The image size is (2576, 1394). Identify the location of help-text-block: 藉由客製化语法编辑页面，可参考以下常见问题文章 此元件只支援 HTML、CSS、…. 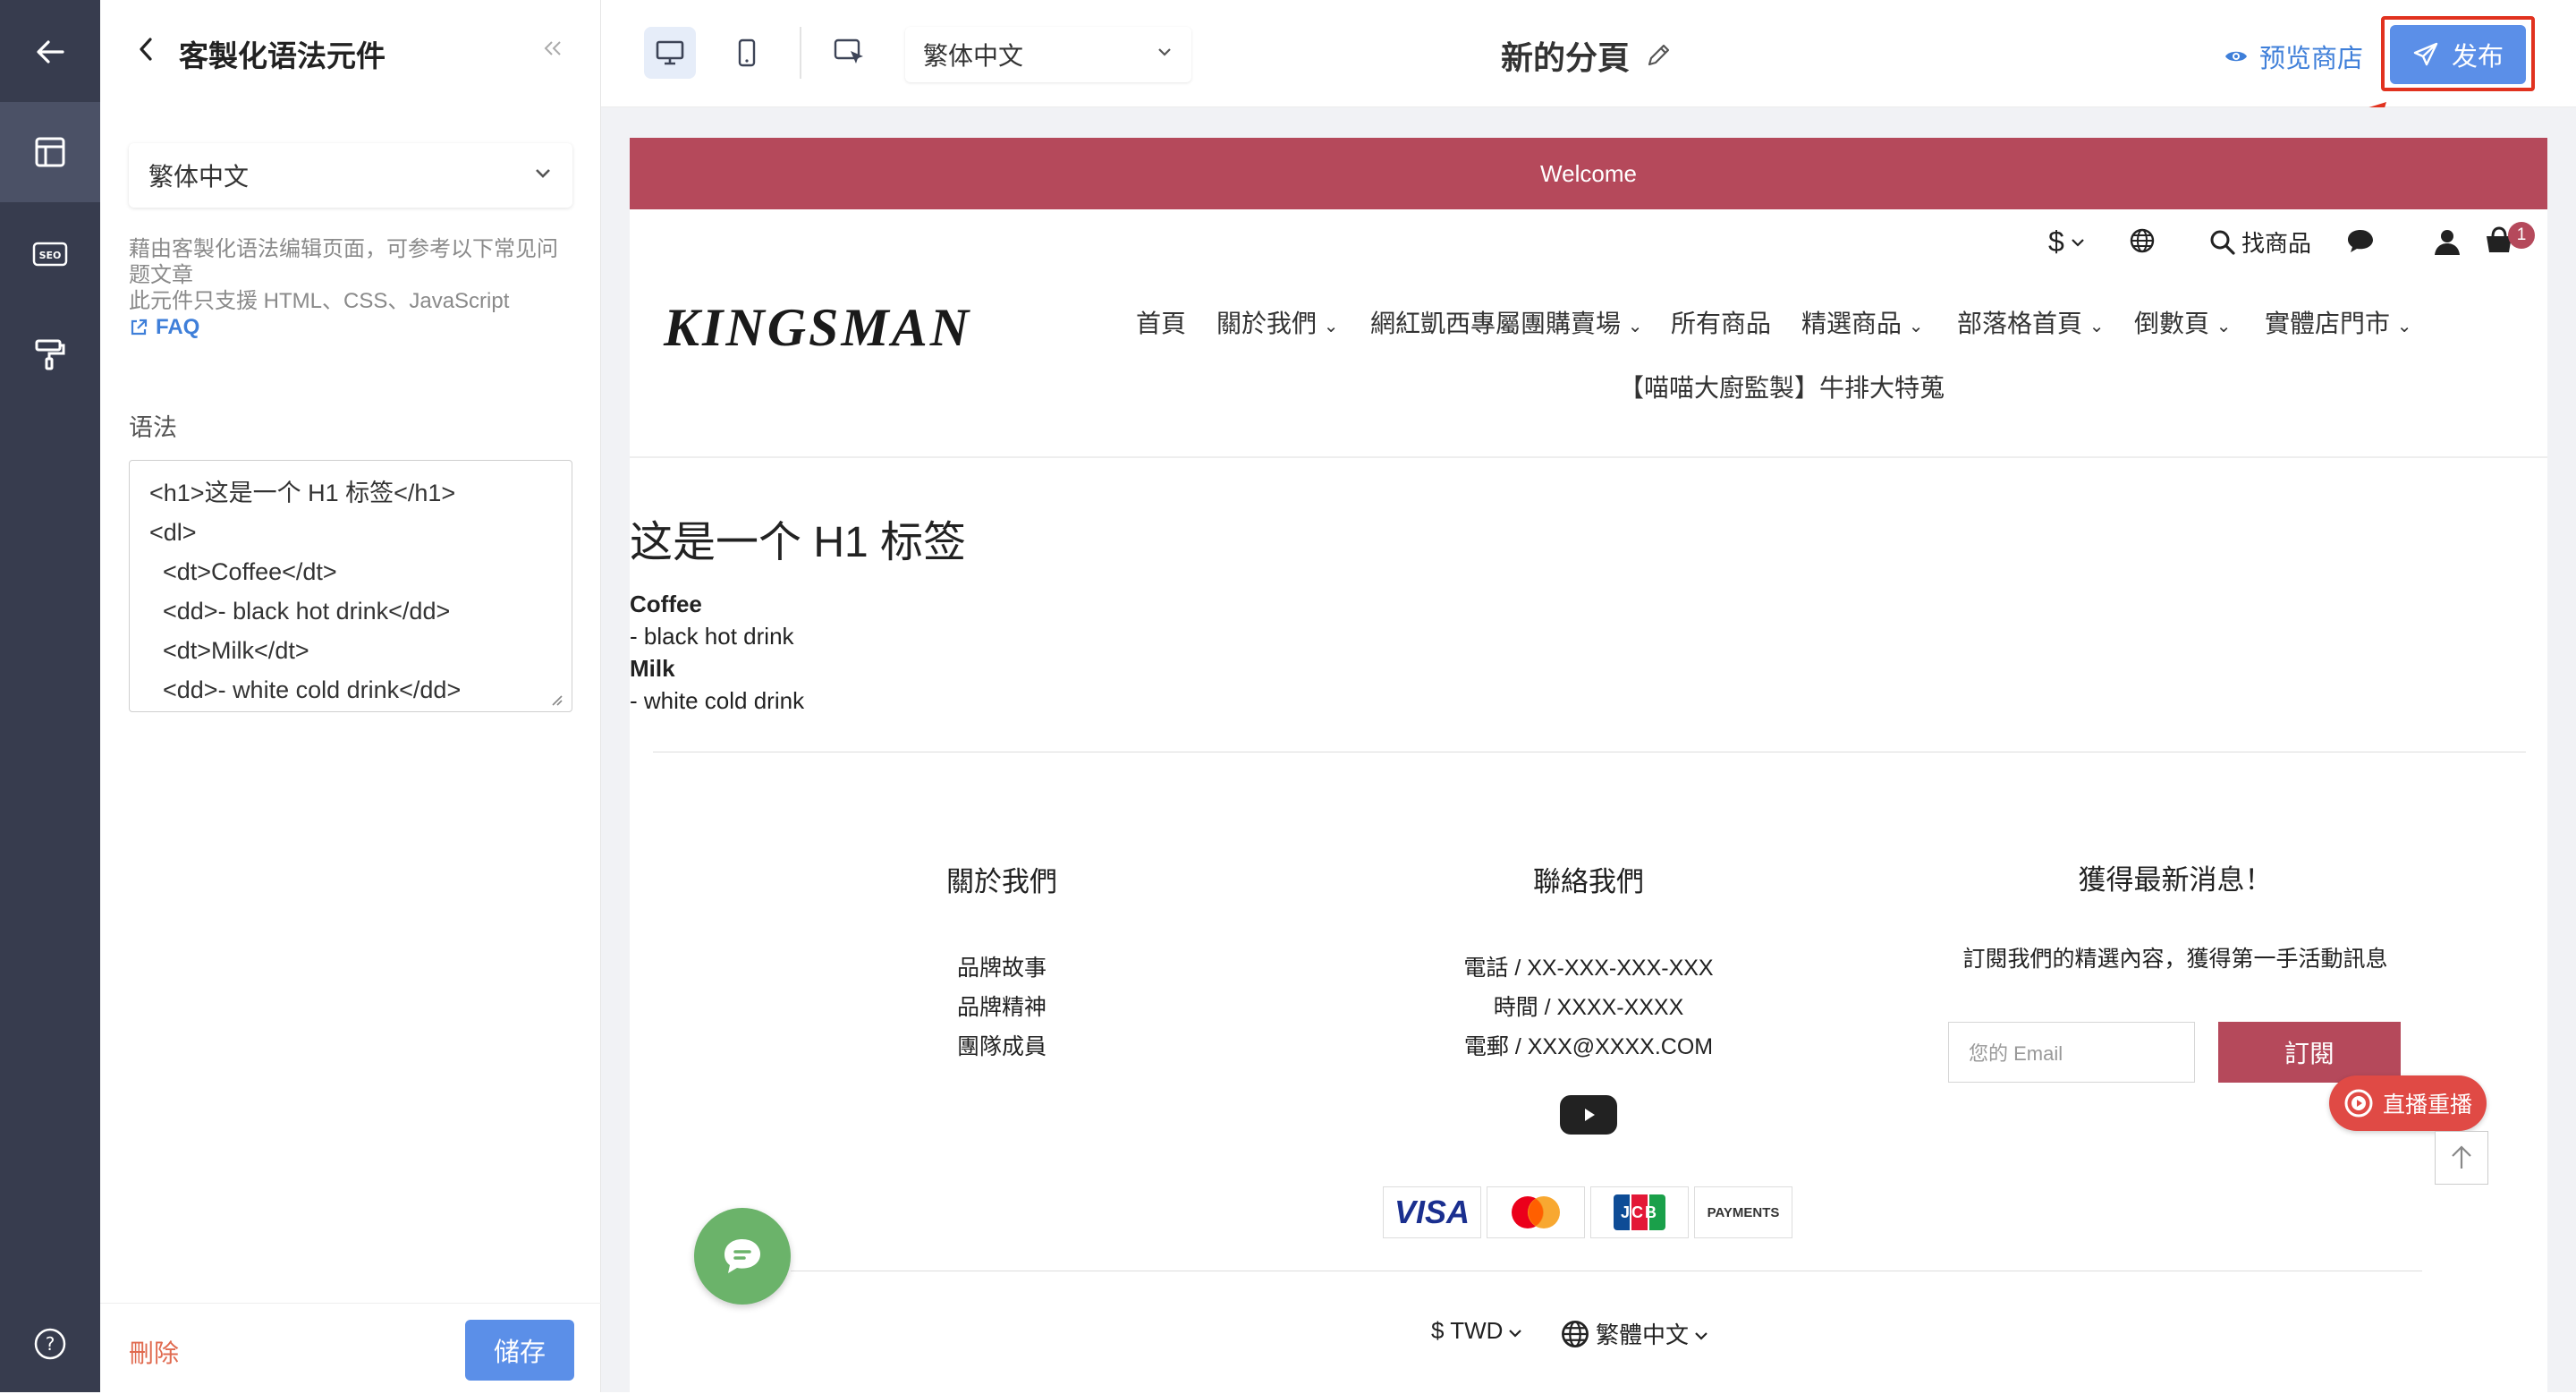
(348, 288).